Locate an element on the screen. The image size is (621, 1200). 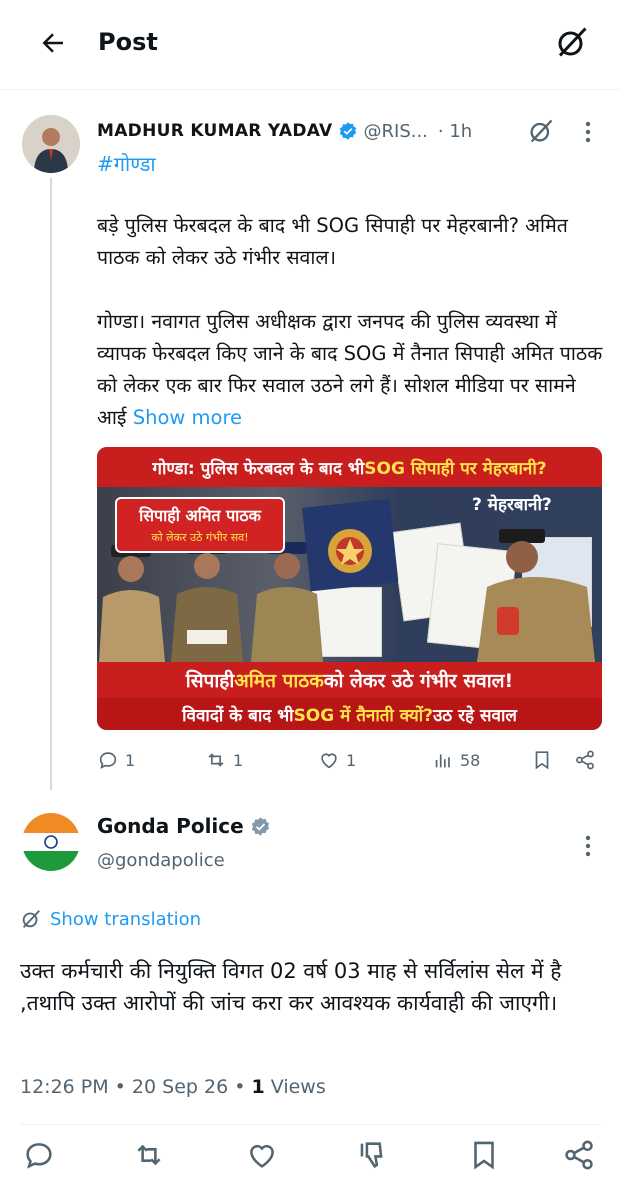
media-tag: सिपाही अमित पाठक को लेकर उठे गंभीर सव! is located at coordinates (200, 525).